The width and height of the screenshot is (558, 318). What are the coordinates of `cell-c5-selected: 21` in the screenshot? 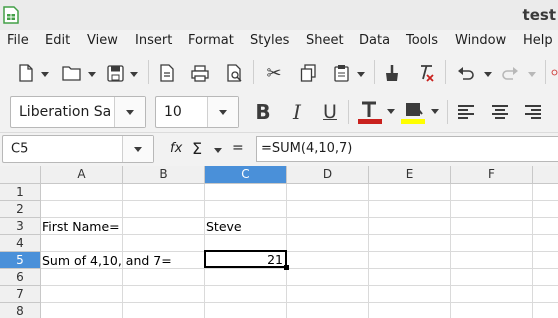 It's located at (245, 259).